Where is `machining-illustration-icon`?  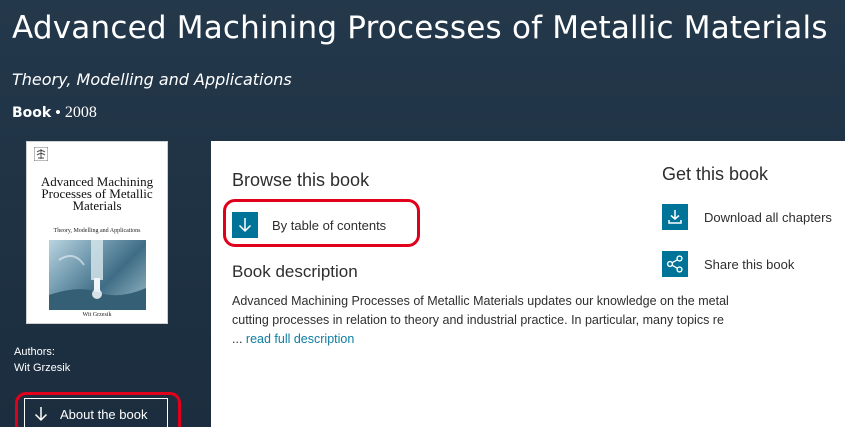 machining-illustration-icon is located at coordinates (97, 275).